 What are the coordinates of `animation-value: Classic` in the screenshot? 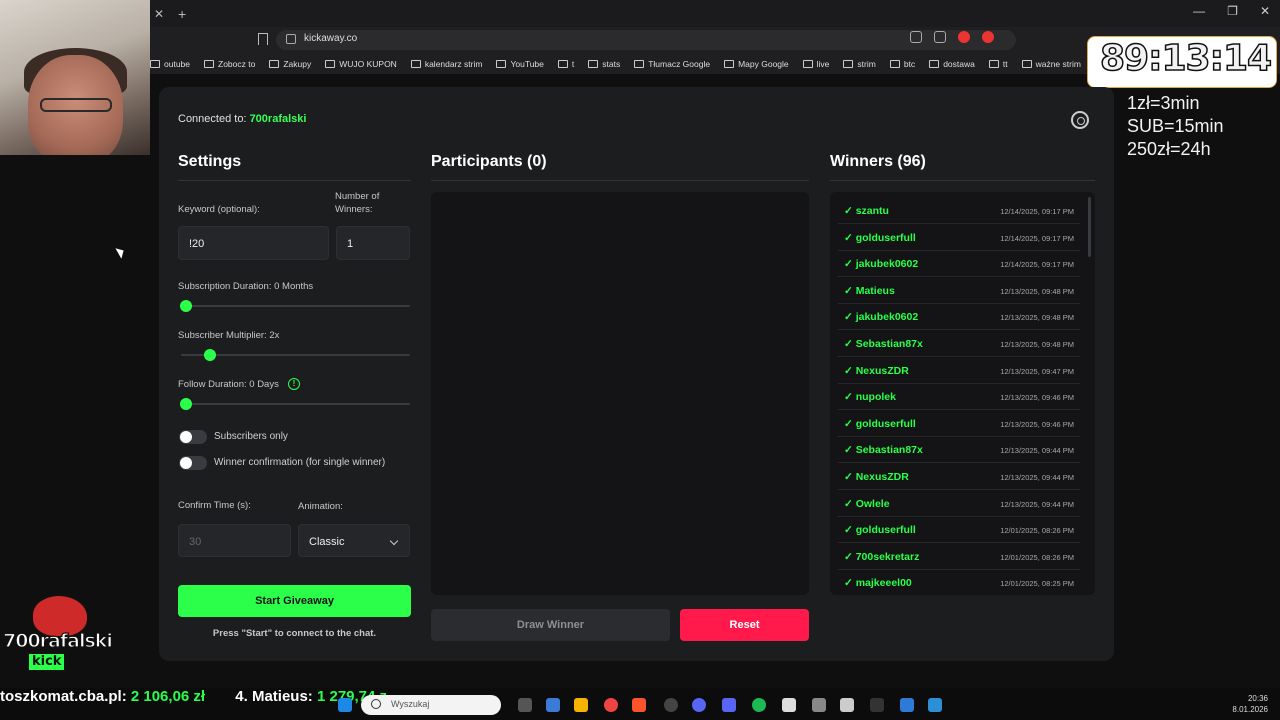 It's located at (327, 542).